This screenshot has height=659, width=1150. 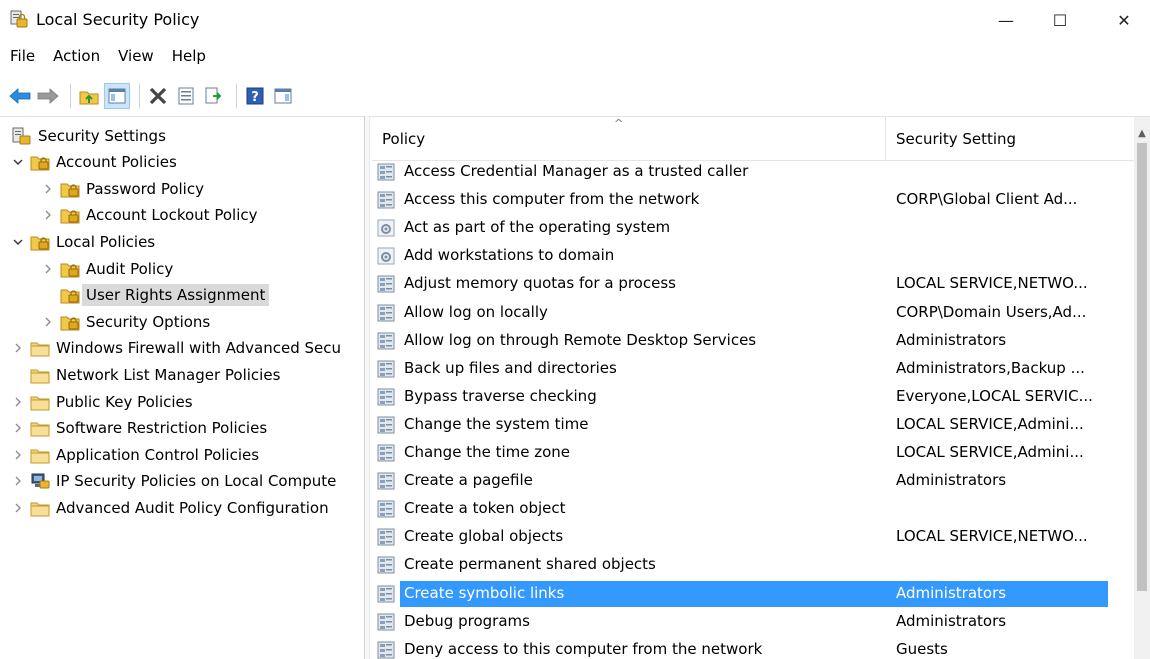 I want to click on table-row: Add workstations to domain, so click(x=740, y=256).